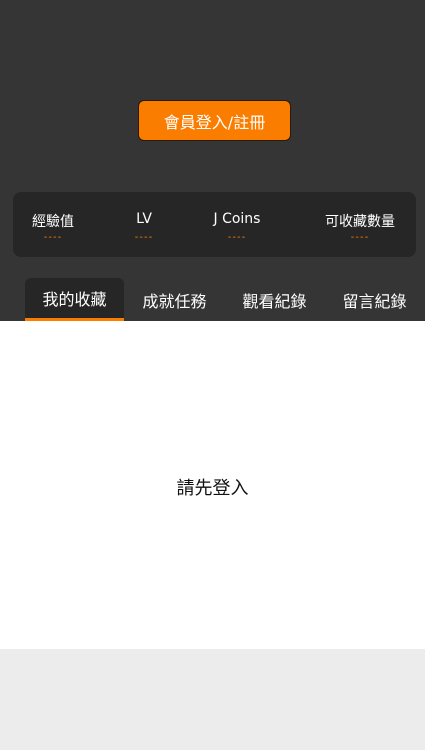  I want to click on stat-collection-capacity: 可收藏數量 ----, so click(360, 224).